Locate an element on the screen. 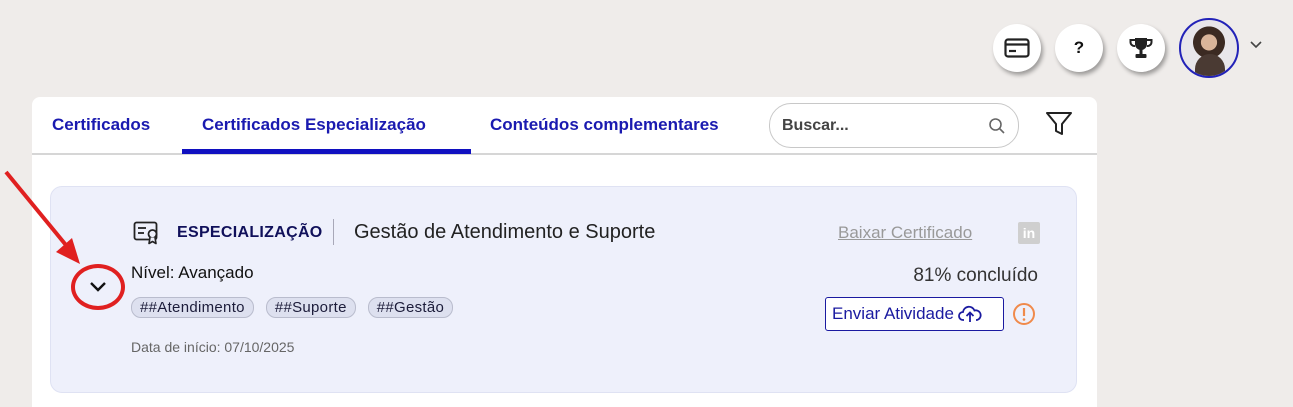  help-button: ? is located at coordinates (1079, 48).